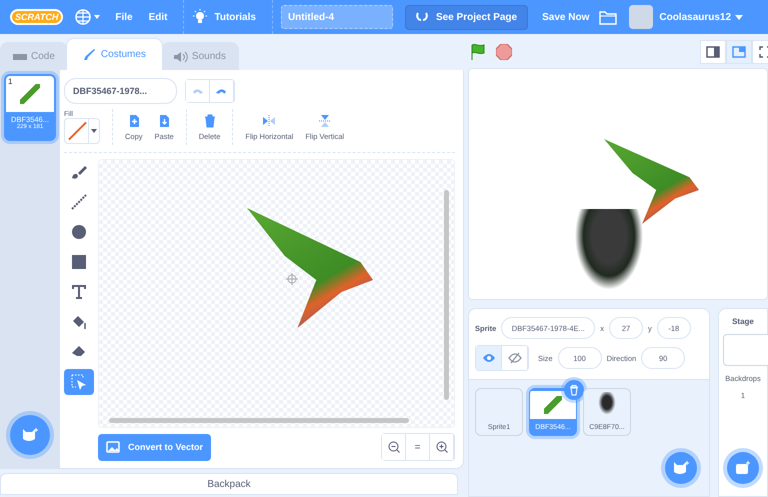  I want to click on costume-number: 1, so click(10, 81).